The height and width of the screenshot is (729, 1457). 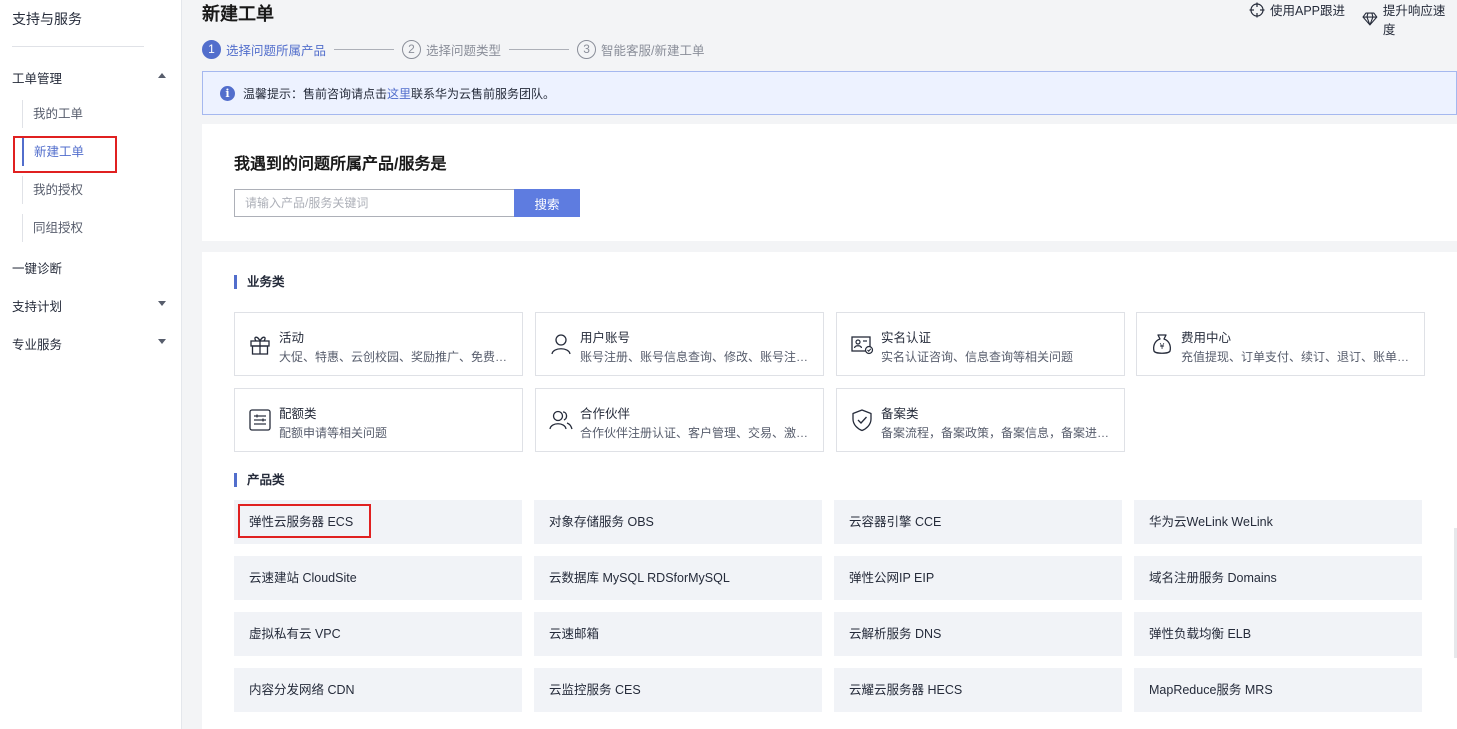 What do you see at coordinates (678, 634) in the screenshot?
I see `product-tile: 云速邮箱` at bounding box center [678, 634].